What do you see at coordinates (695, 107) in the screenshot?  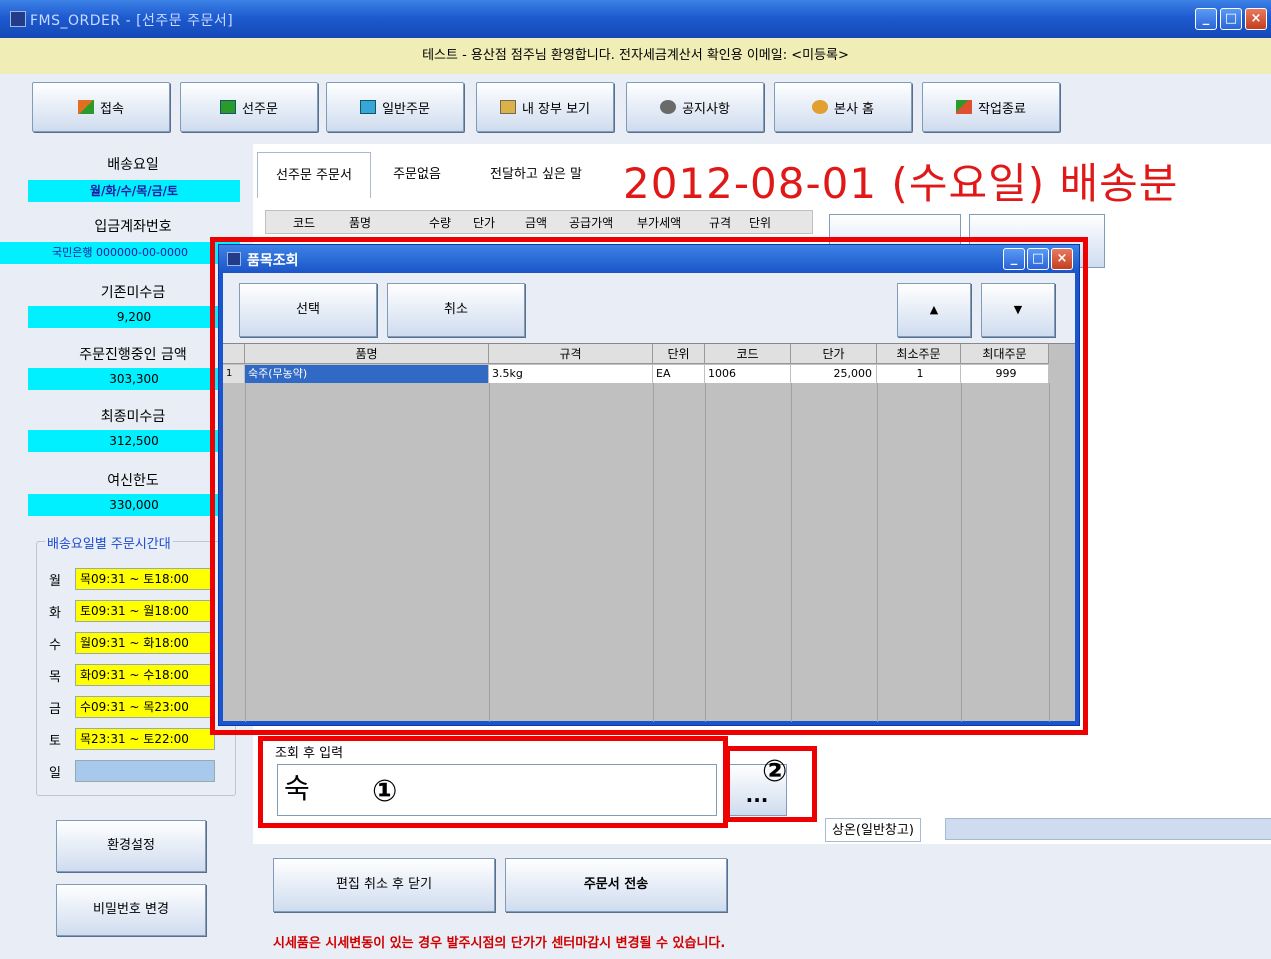 I see `notice-button: 공지사항` at bounding box center [695, 107].